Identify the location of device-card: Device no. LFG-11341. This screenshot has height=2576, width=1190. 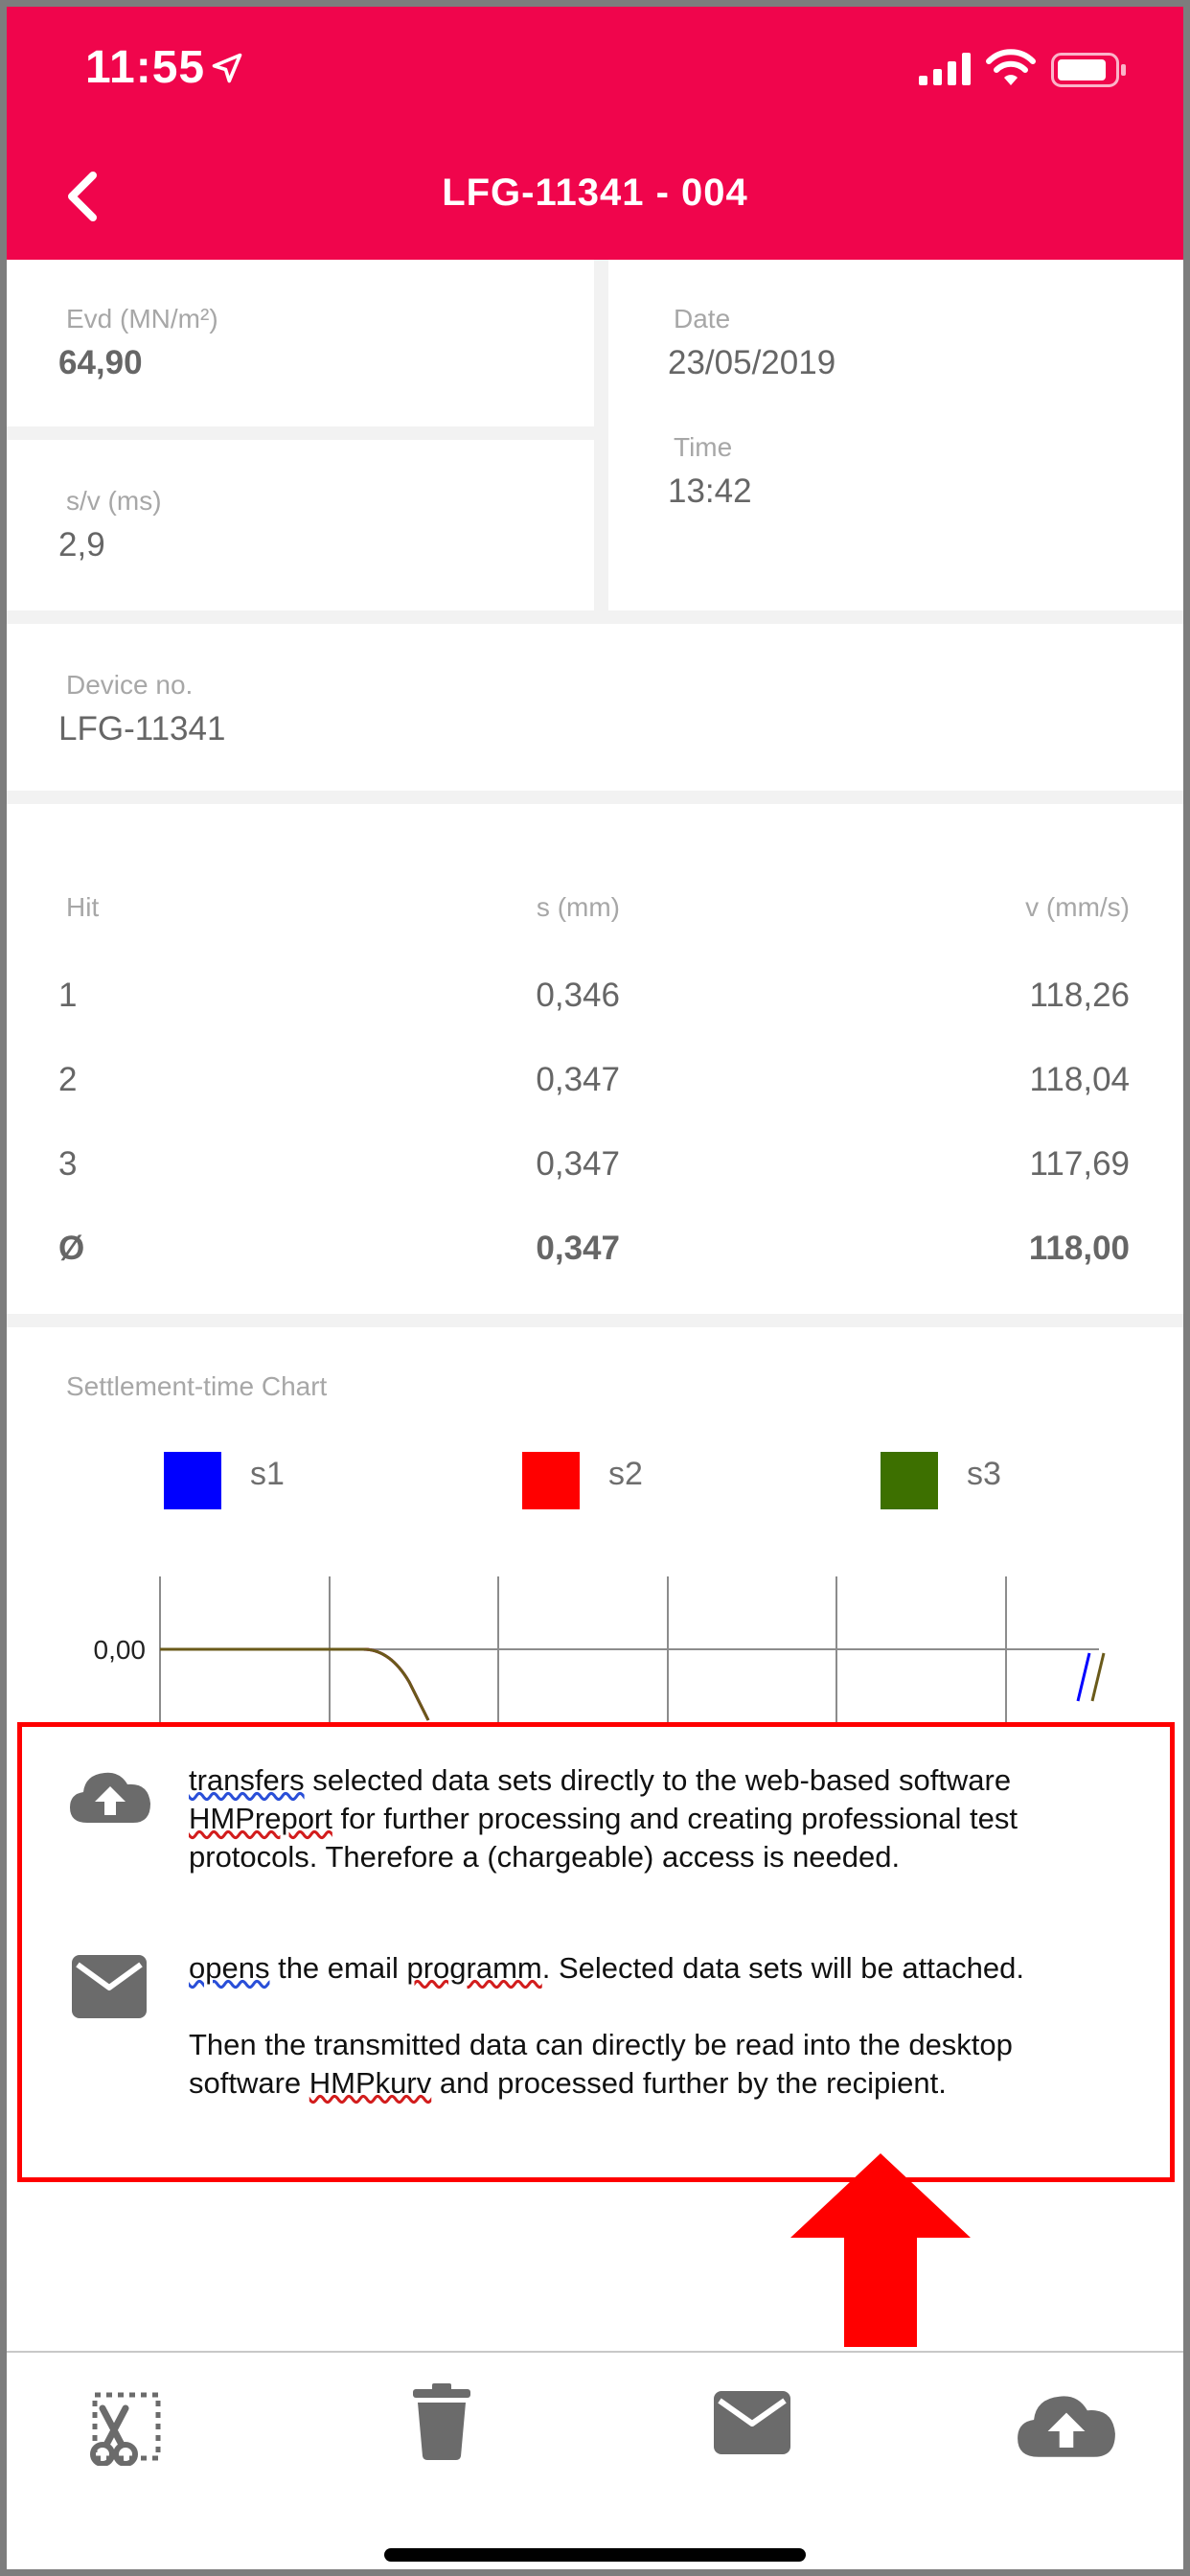
(595, 707).